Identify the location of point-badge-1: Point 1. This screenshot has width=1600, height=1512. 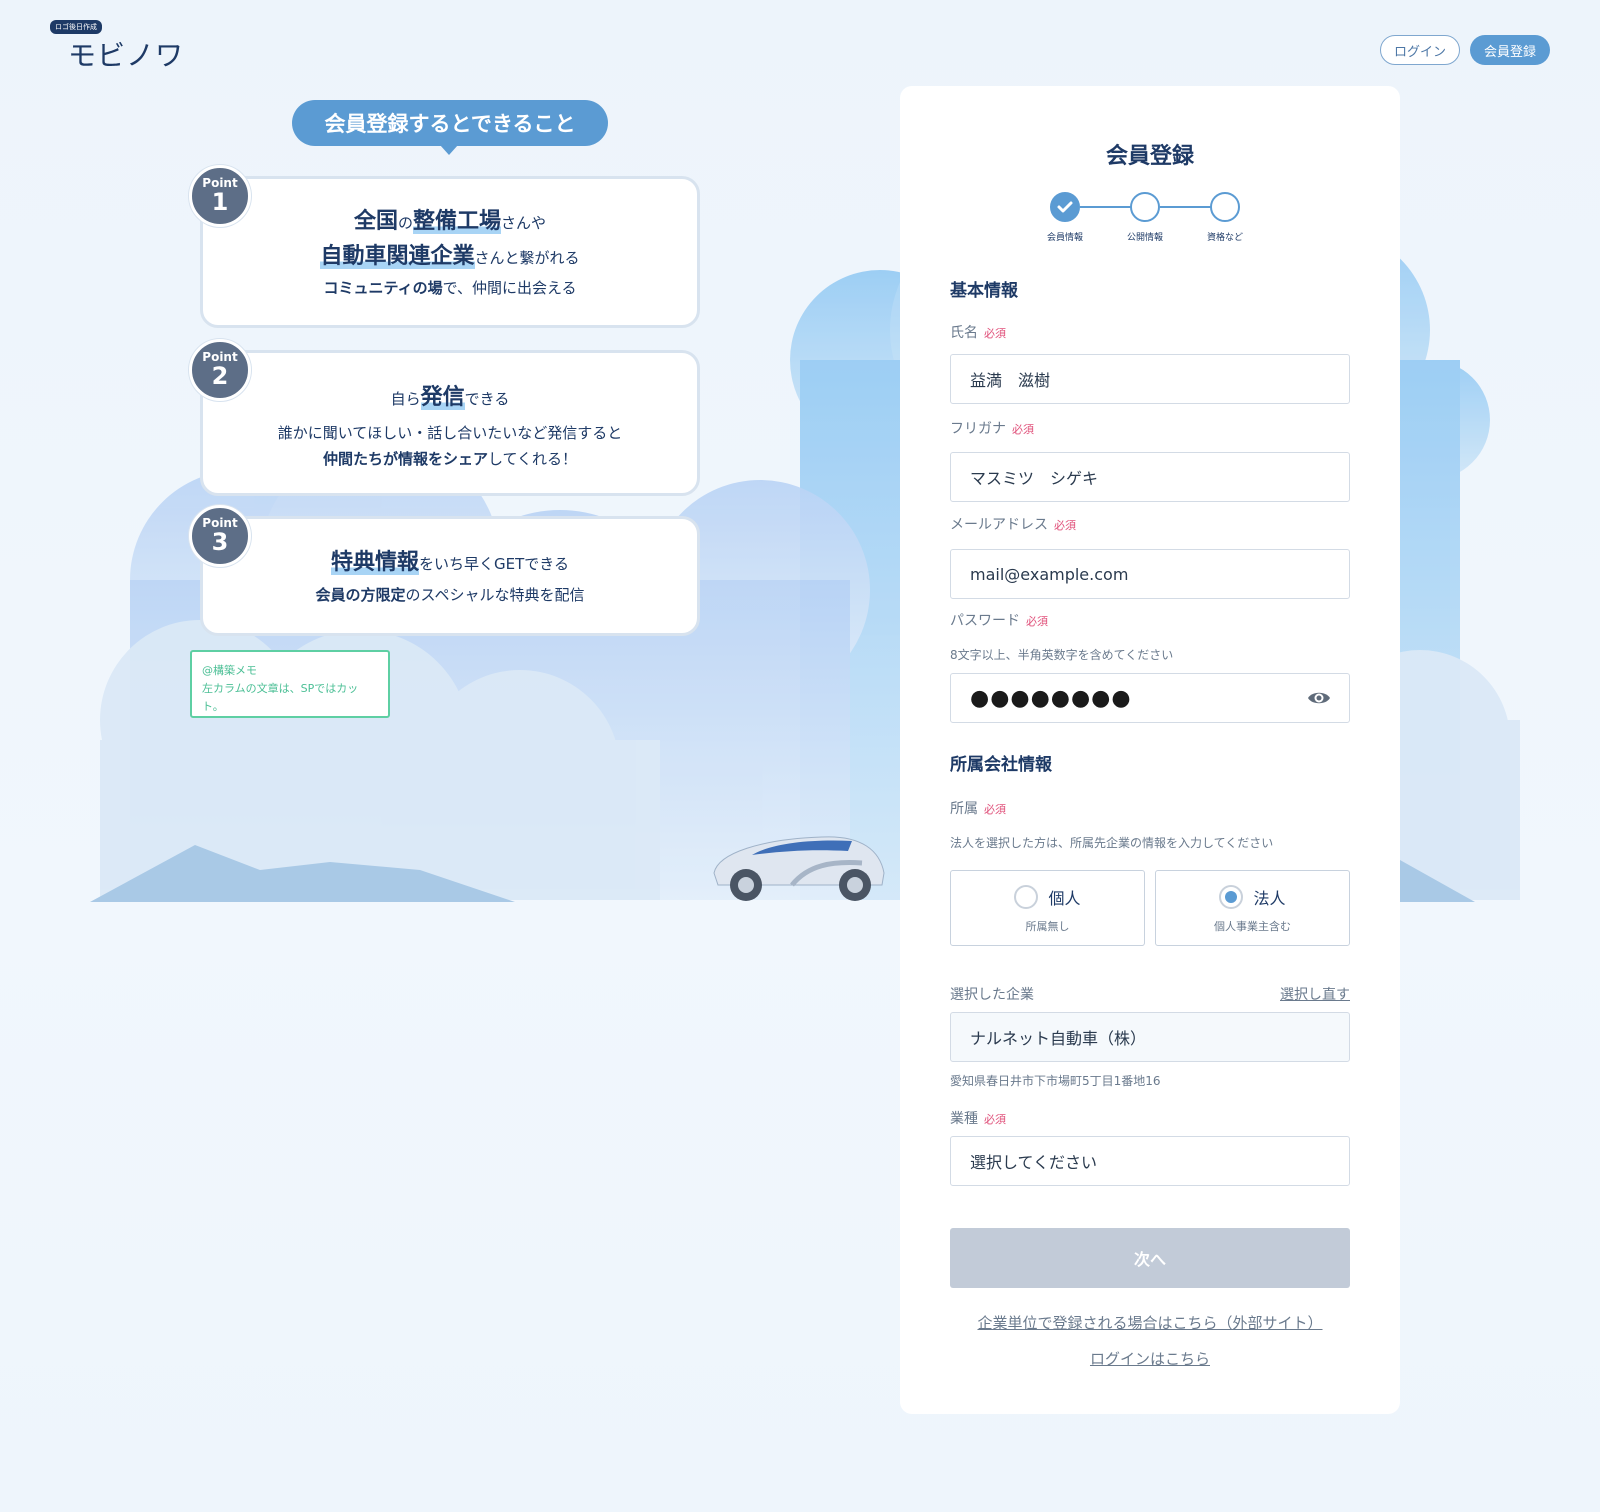
(220, 196).